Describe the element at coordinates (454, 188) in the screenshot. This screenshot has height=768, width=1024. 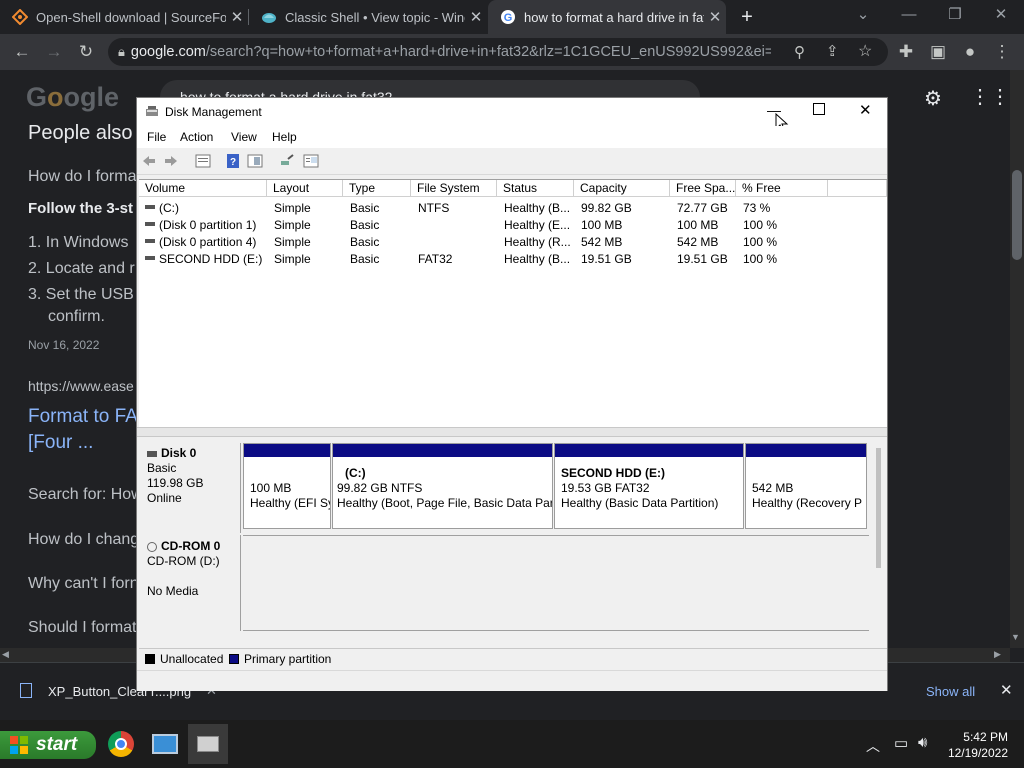
I see `column-header-file-system: File System` at that location.